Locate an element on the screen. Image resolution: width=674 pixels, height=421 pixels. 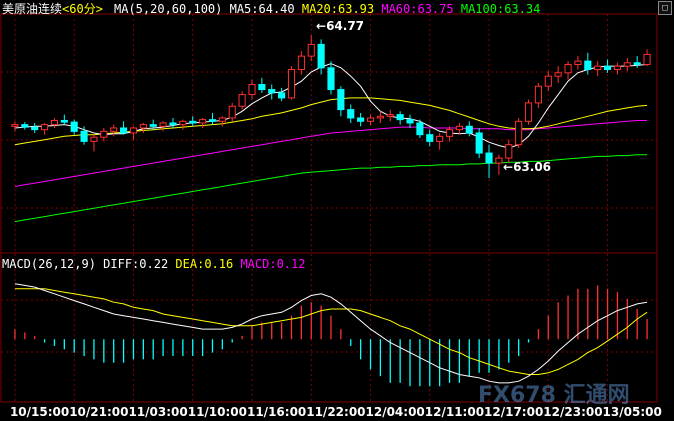
macd-params: MACD(26,12,9) is located at coordinates (49, 264).